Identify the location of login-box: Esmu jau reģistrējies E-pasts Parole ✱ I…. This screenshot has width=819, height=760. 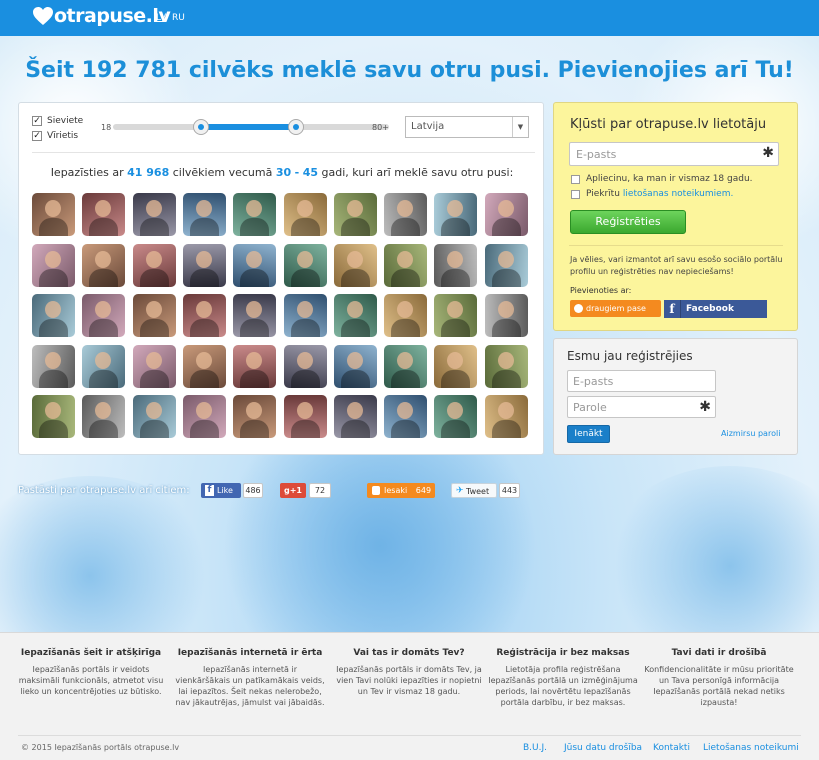
(675, 396).